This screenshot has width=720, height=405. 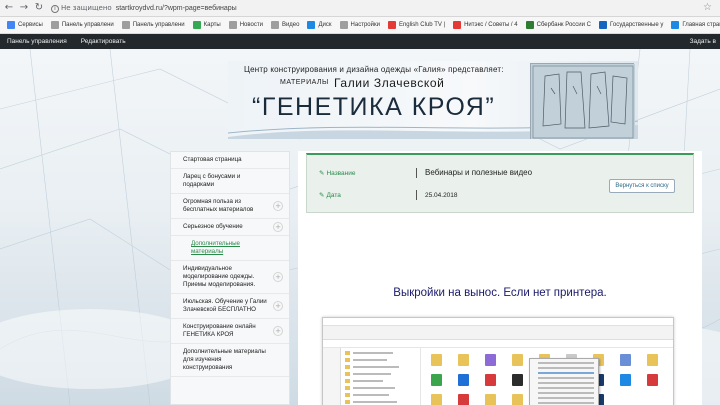 I want to click on banner-title: “ГЕНЕТИКА КРОЯ”, so click(x=374, y=107).